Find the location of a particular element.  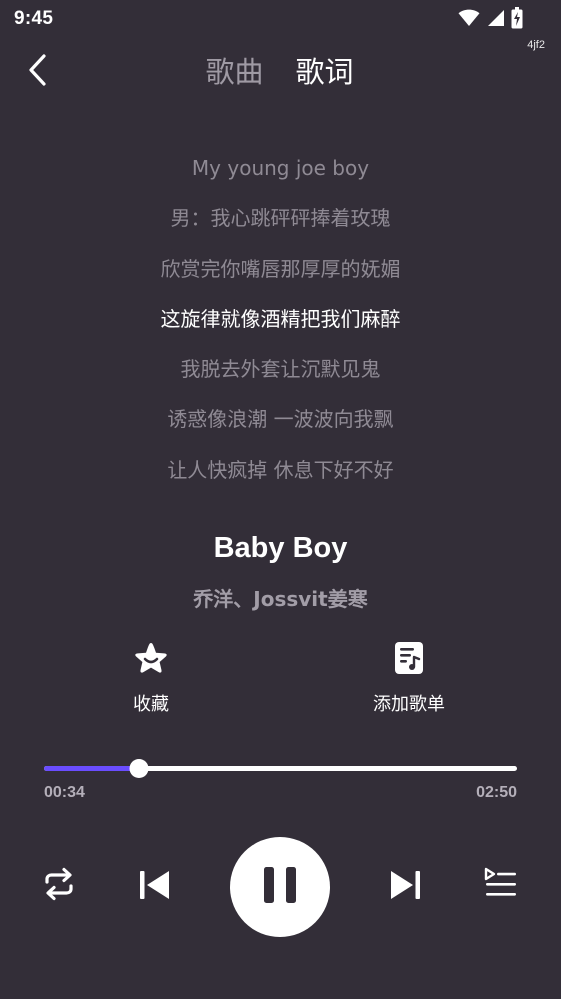

lyric-line: My young joe boy is located at coordinates (280, 168).